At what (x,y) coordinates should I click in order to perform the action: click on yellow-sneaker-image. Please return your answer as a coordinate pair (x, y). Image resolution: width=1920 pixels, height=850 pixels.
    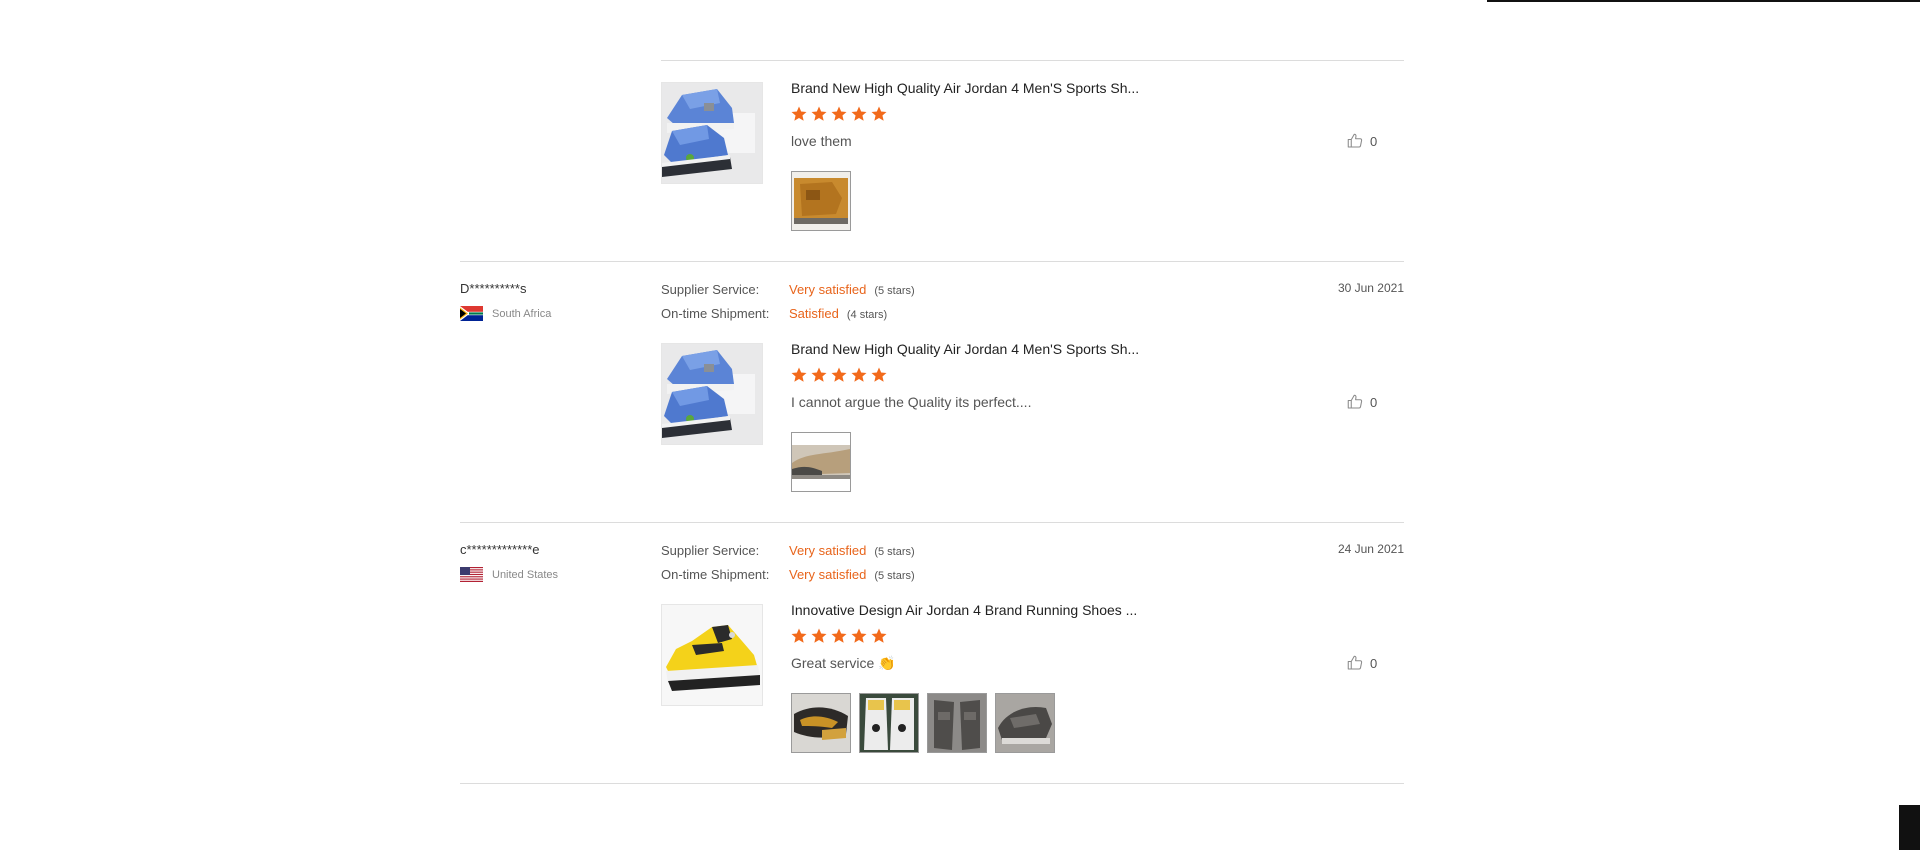
    Looking at the image, I should click on (712, 655).